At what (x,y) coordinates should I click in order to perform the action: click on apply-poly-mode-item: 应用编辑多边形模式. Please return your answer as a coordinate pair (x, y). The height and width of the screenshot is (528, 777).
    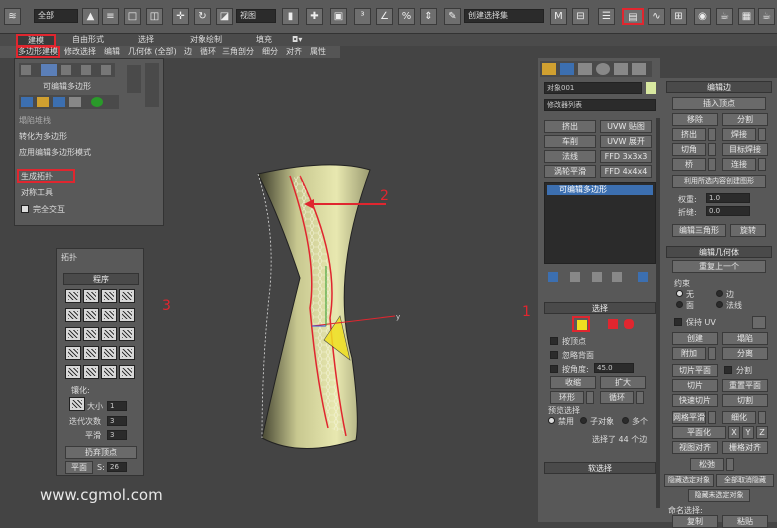
    Looking at the image, I should click on (55, 152).